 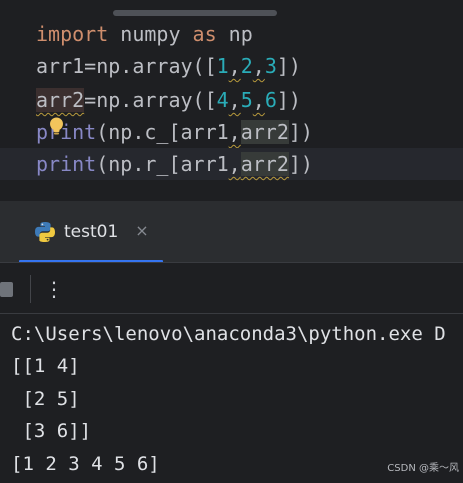 What do you see at coordinates (45, 399) in the screenshot?
I see `console-line: [2 5]` at bounding box center [45, 399].